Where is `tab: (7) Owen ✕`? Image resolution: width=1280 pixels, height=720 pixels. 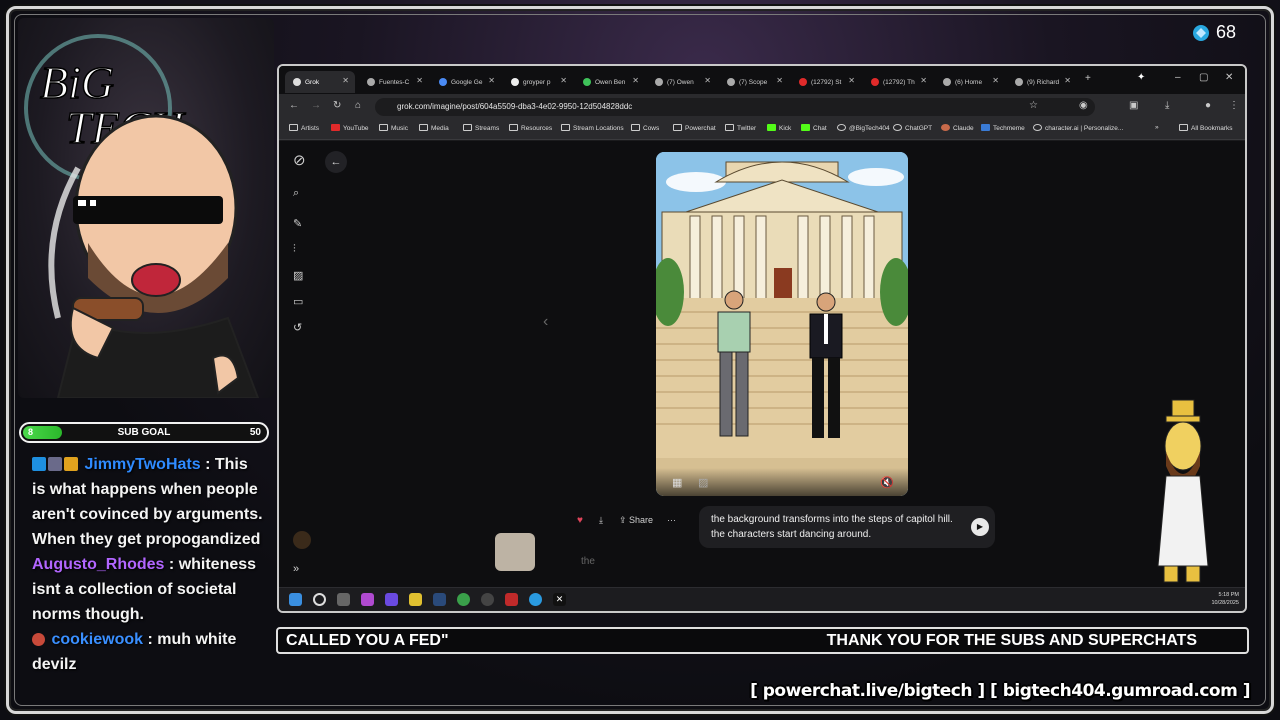 tab: (7) Owen ✕ is located at coordinates (682, 82).